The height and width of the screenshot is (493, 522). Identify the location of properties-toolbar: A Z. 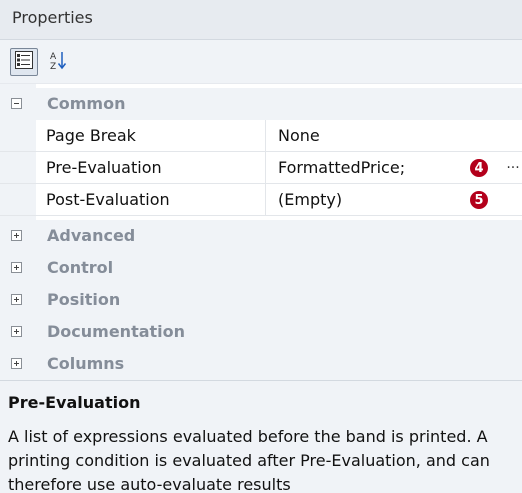
(261, 62).